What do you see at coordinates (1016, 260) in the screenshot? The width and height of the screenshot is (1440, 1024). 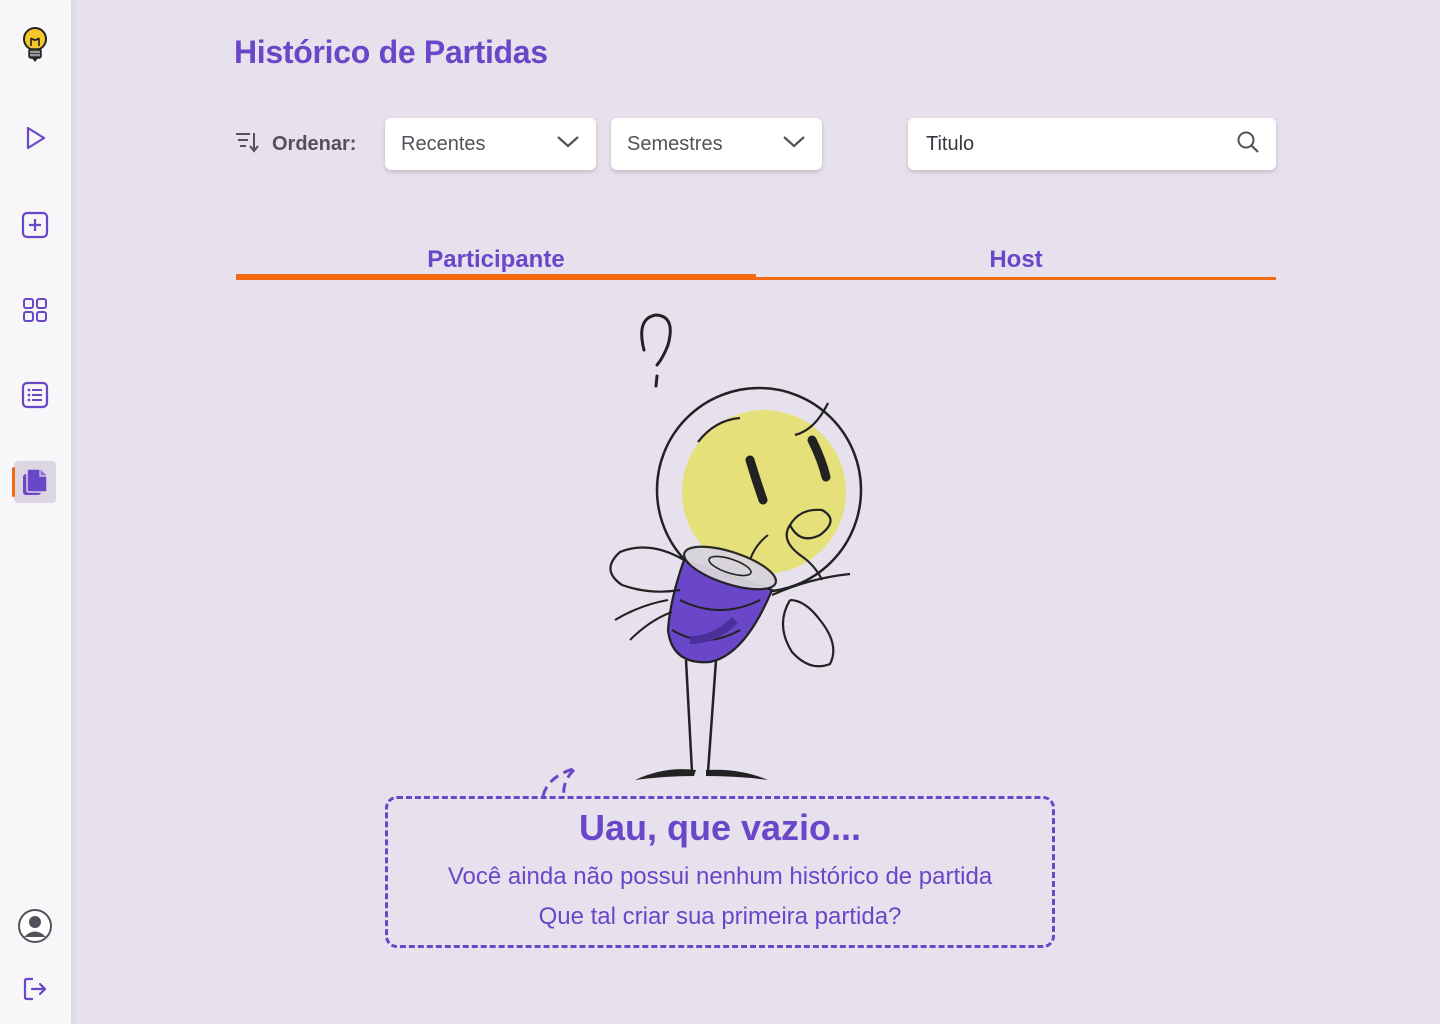 I see `tab-host: Host` at bounding box center [1016, 260].